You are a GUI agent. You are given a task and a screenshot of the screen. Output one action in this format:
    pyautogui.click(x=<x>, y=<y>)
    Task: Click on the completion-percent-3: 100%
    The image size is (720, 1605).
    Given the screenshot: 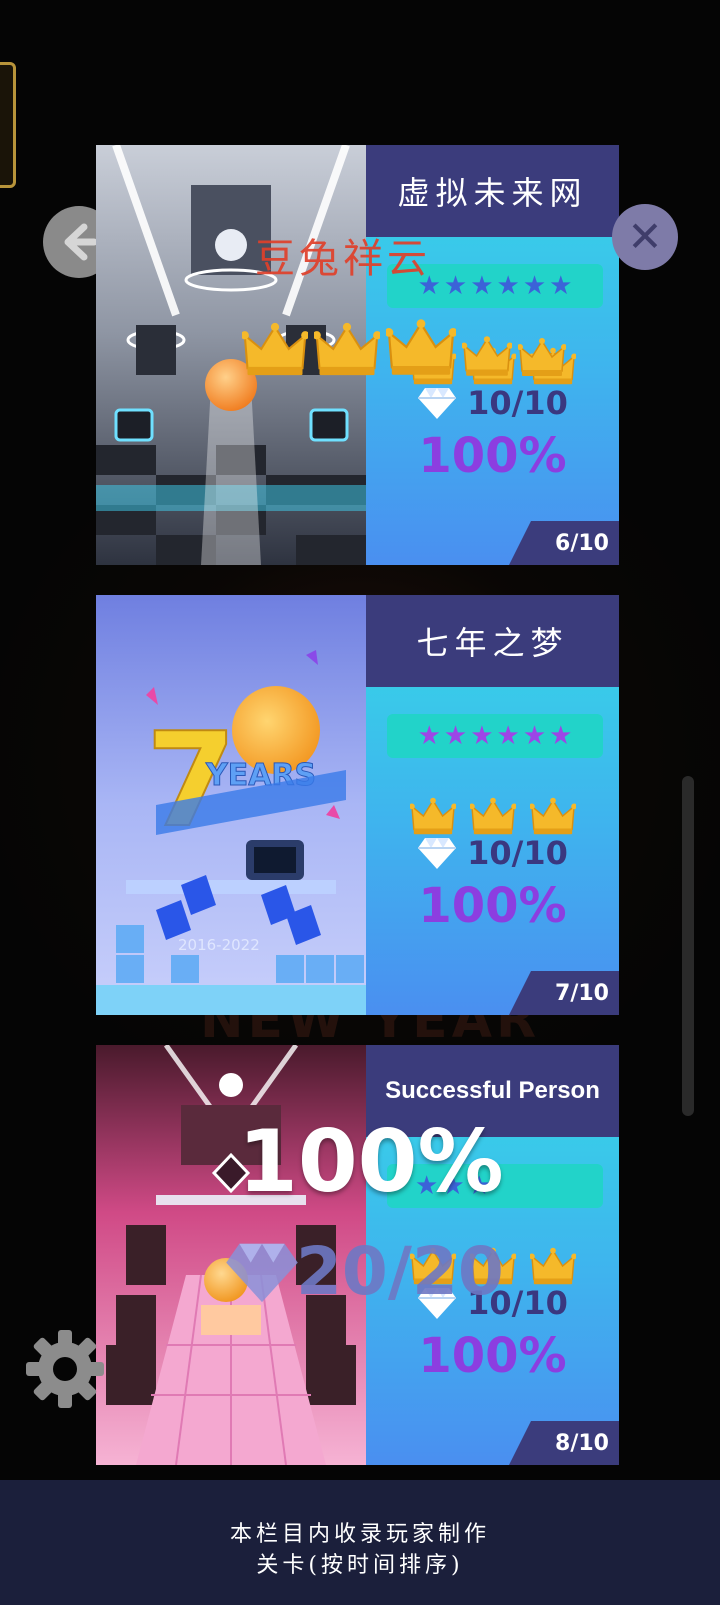 What is the action you would take?
    pyautogui.click(x=492, y=1356)
    